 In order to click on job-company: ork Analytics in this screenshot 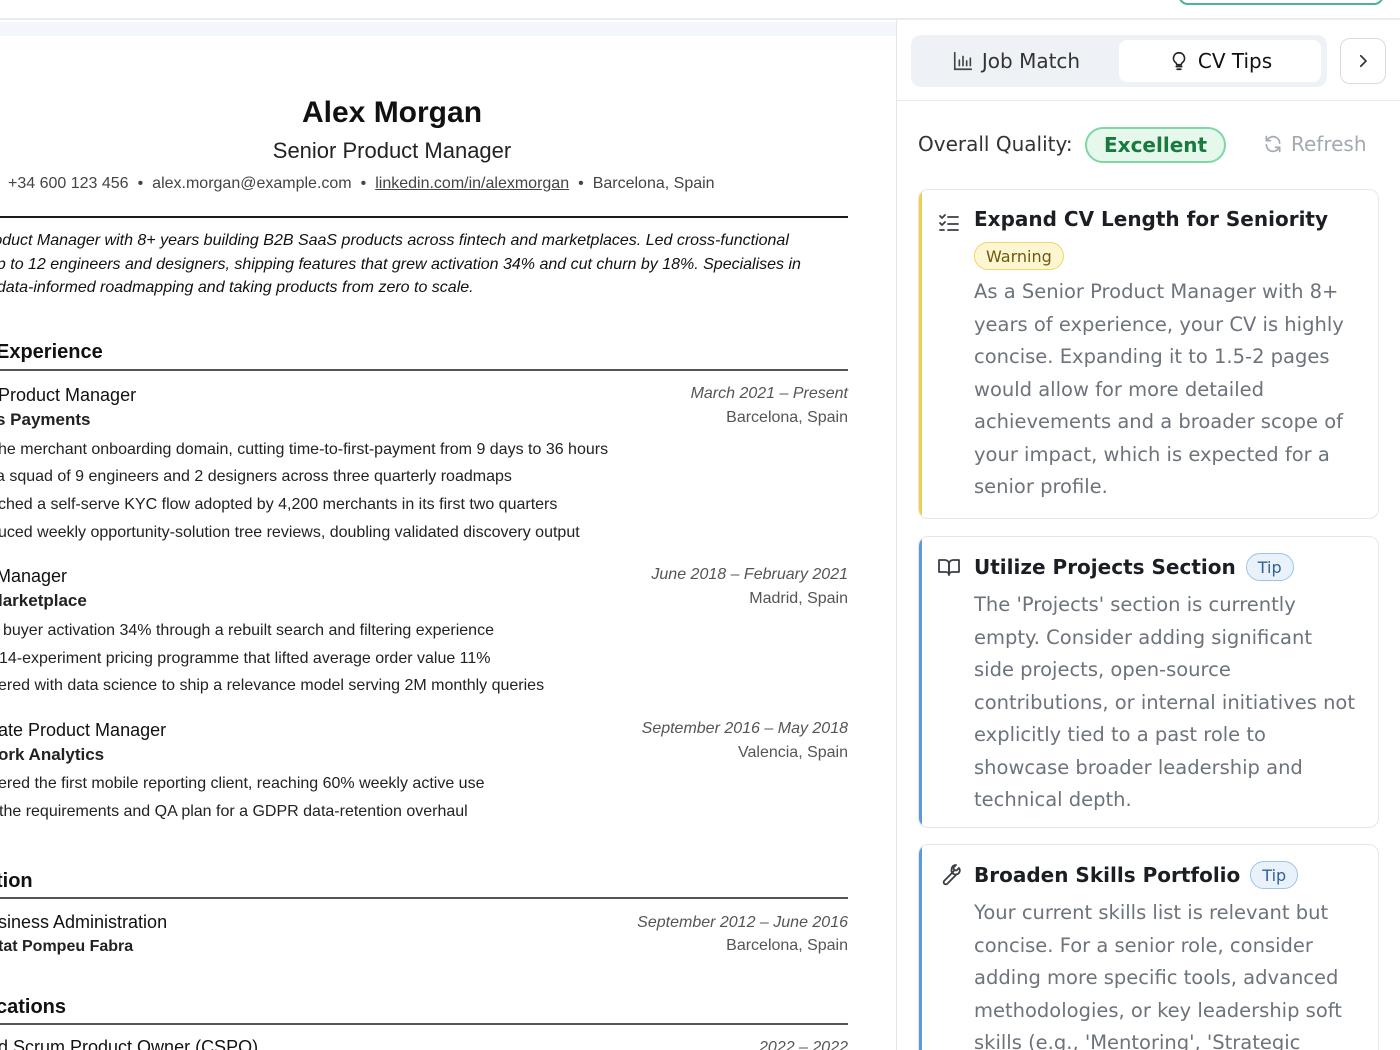, I will do `click(52, 754)`.